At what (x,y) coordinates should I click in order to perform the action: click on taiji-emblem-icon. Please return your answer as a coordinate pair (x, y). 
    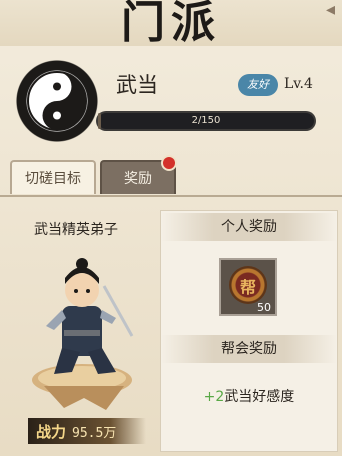
    Looking at the image, I should click on (57, 101).